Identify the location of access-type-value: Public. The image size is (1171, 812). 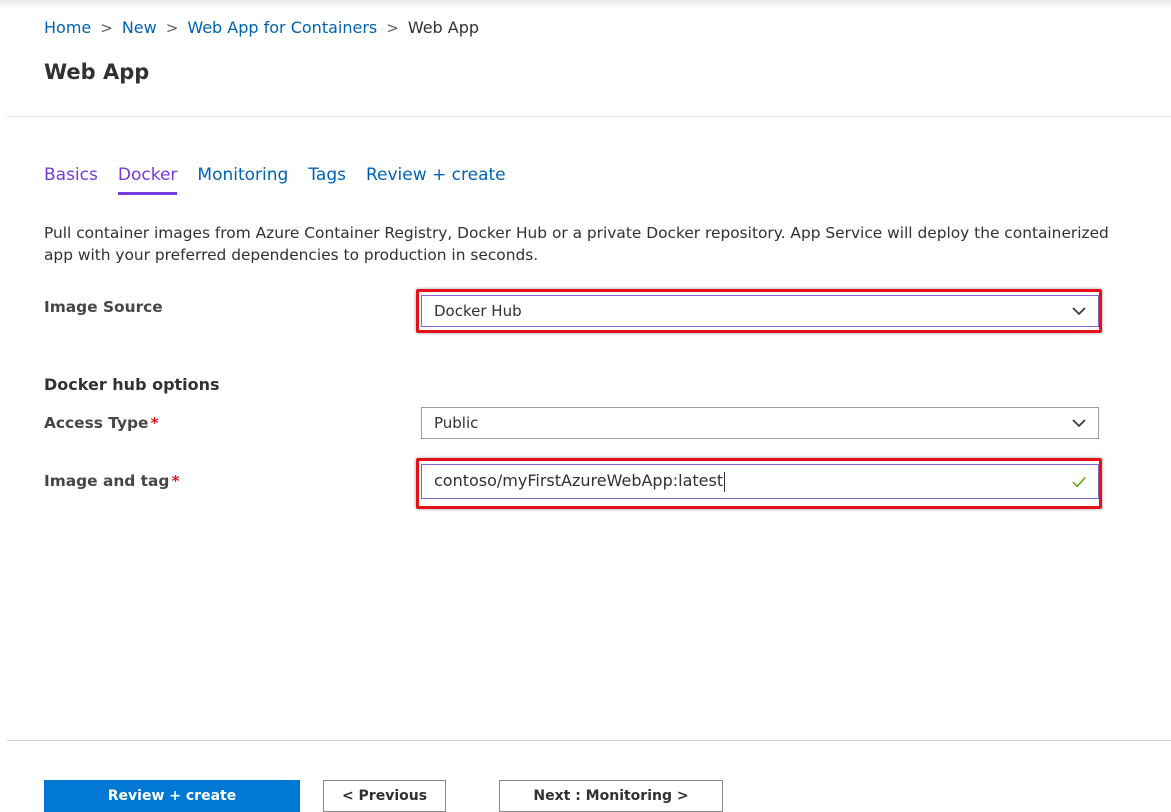
(456, 423).